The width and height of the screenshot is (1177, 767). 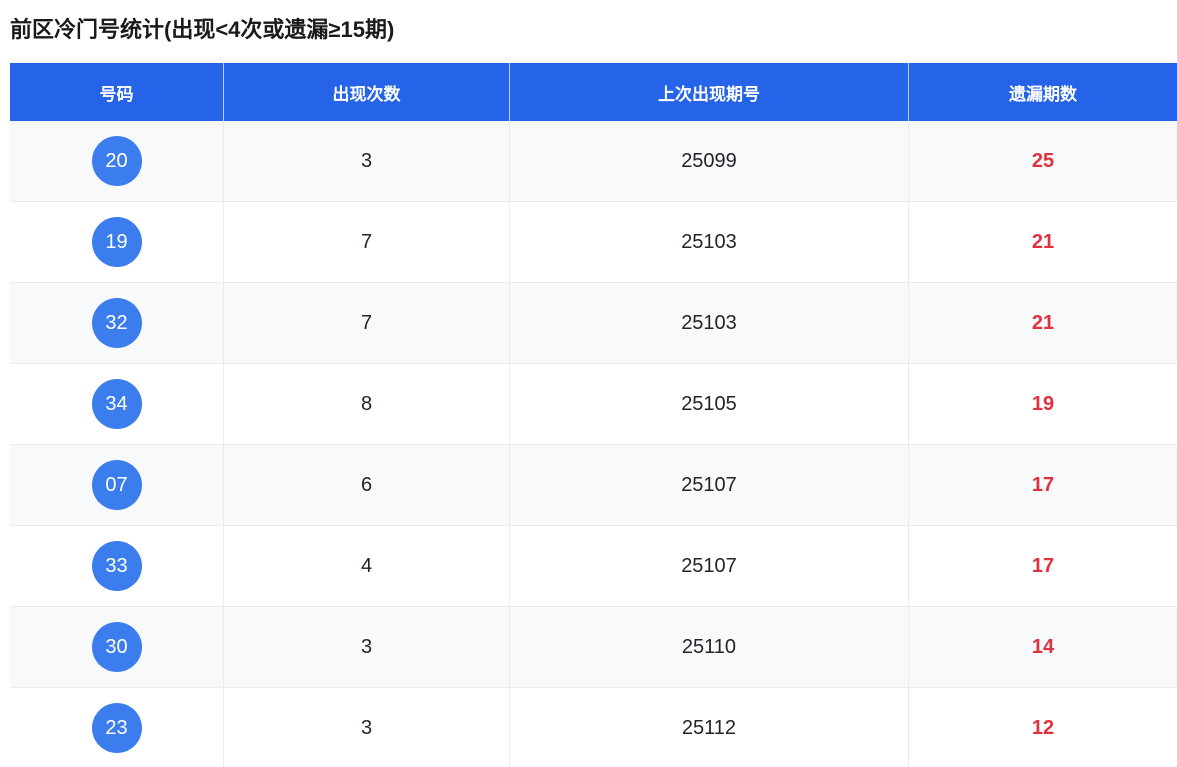 I want to click on count-cell: 6, so click(x=367, y=485).